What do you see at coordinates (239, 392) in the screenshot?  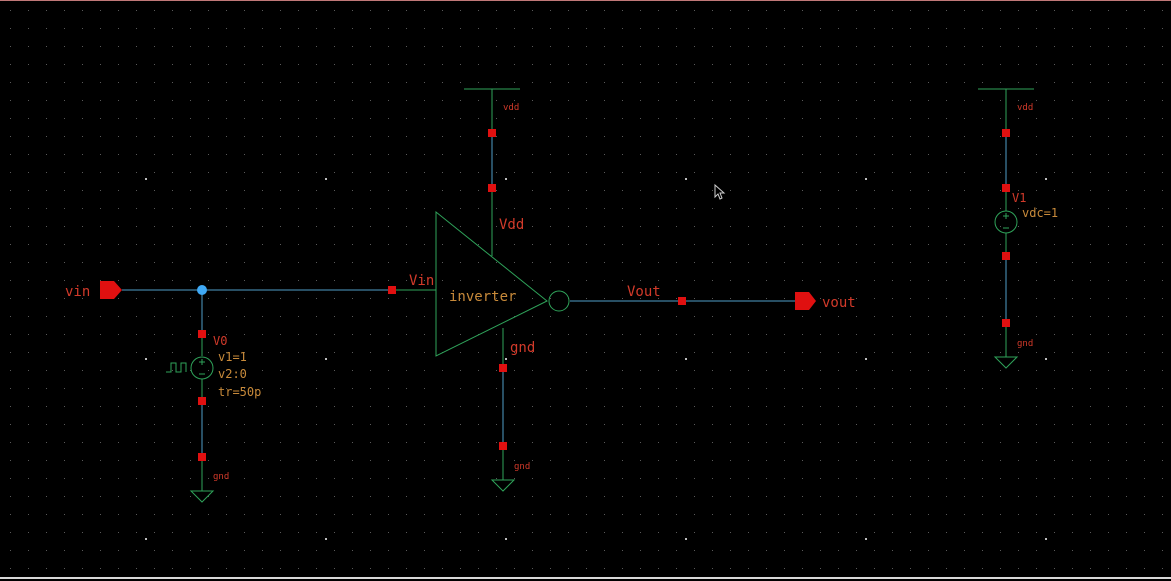 I see `v0-param-tr: tr=50p` at bounding box center [239, 392].